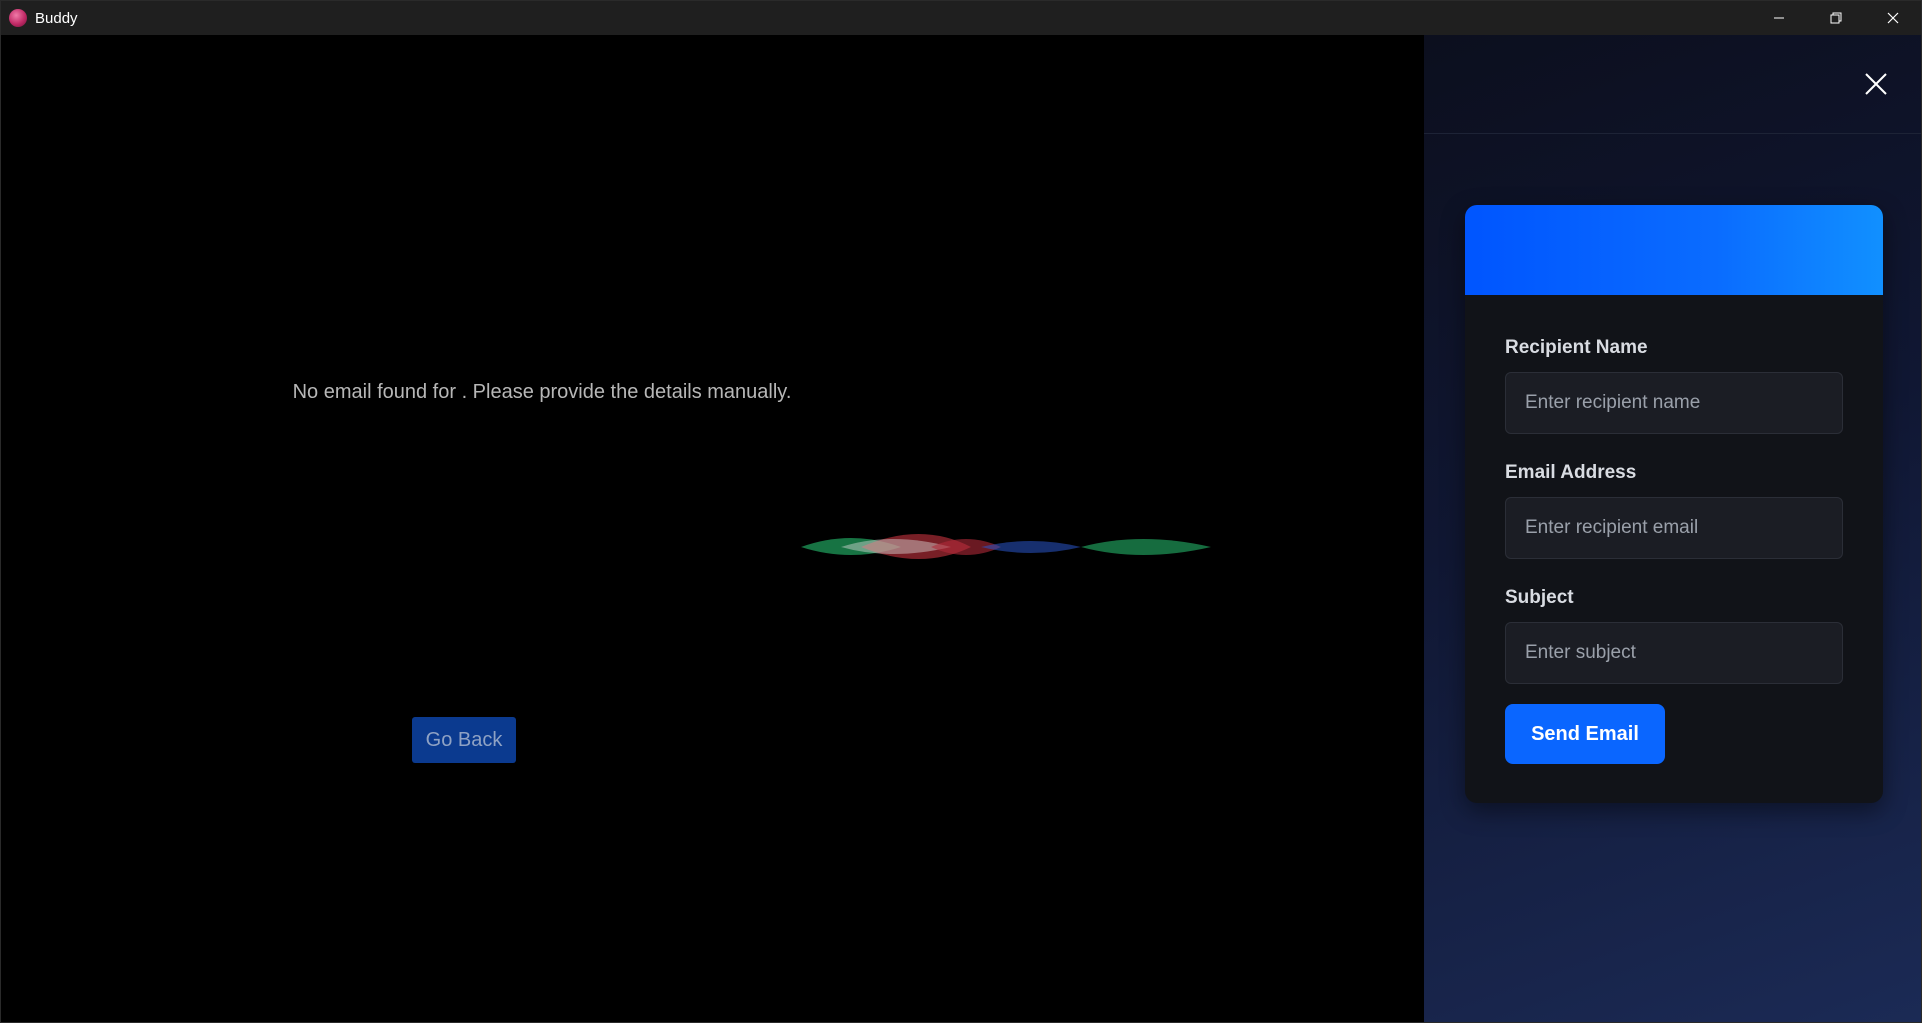  Describe the element at coordinates (18, 18) in the screenshot. I see `buddy-app-icon` at that location.